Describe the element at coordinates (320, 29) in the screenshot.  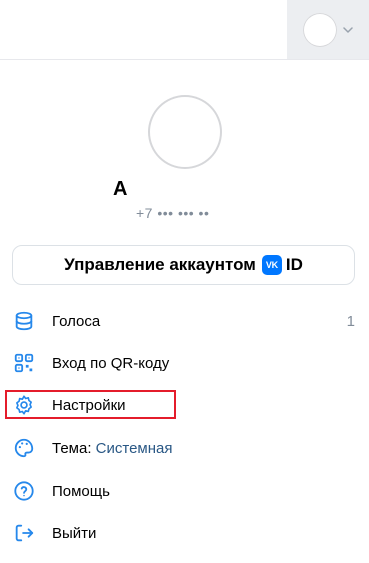
I see `avatar` at that location.